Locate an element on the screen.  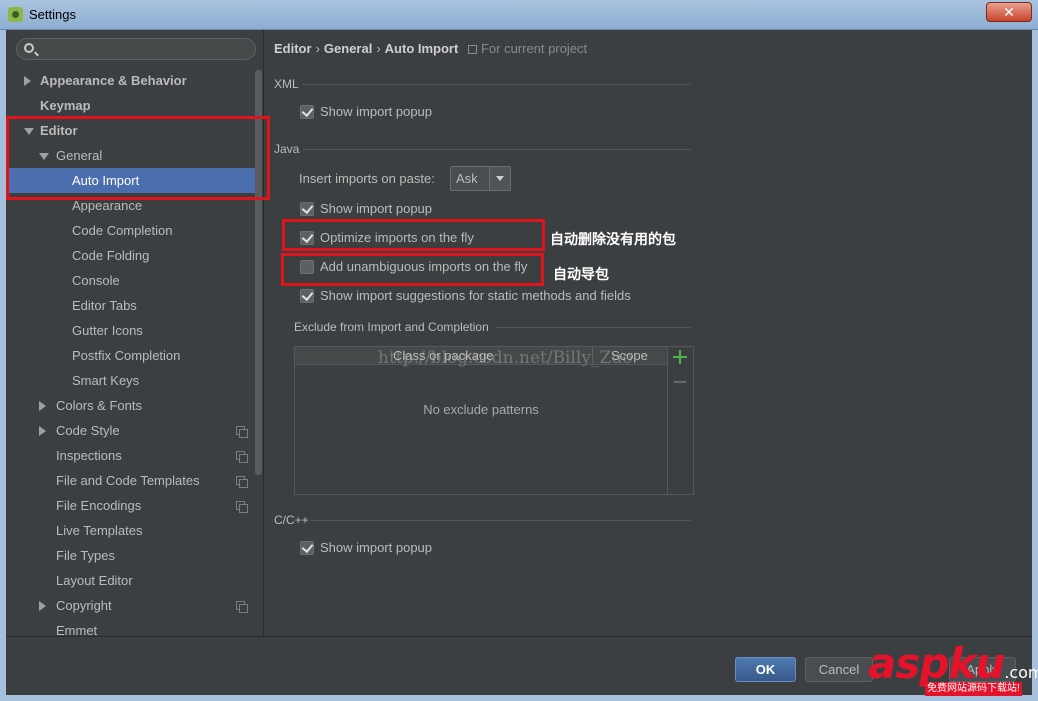
sidebar-item-label: Keymap is located at coordinates (65, 105).